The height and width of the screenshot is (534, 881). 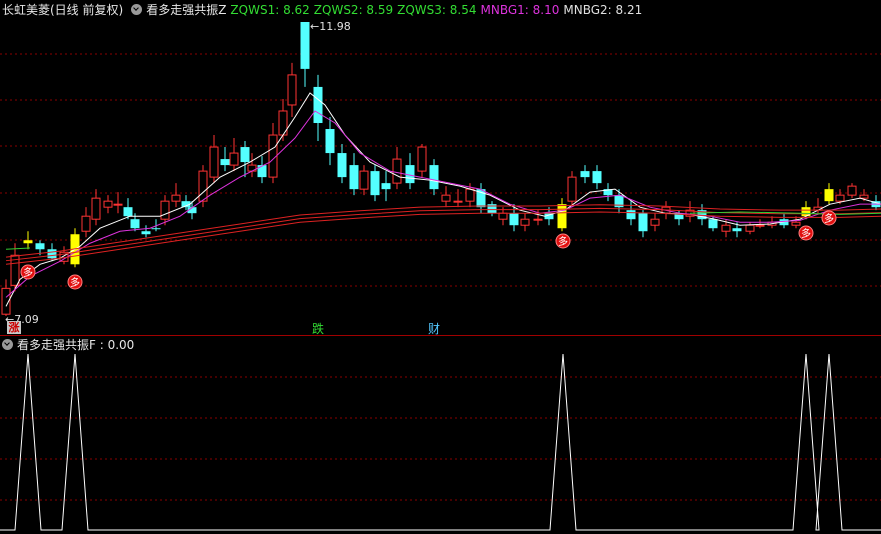 What do you see at coordinates (76, 345) in the screenshot?
I see `oscillator-label: 看多走强共振F : 0.00` at bounding box center [76, 345].